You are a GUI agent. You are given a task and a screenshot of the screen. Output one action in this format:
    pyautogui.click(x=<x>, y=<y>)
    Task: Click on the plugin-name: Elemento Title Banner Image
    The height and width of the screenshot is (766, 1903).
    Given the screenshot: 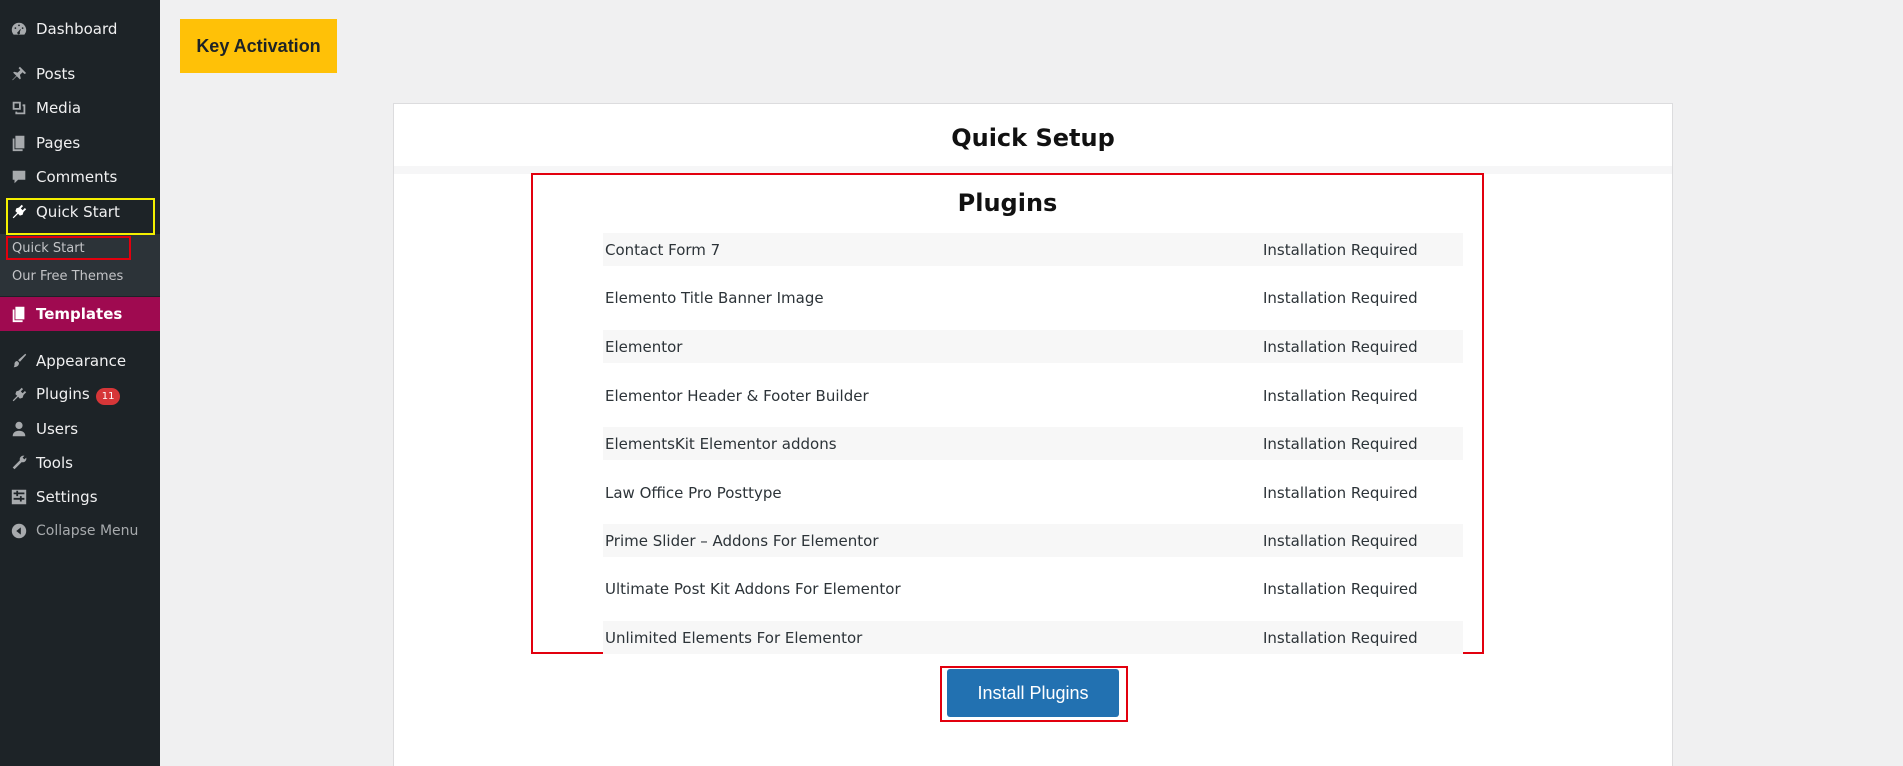 What is the action you would take?
    pyautogui.click(x=714, y=297)
    